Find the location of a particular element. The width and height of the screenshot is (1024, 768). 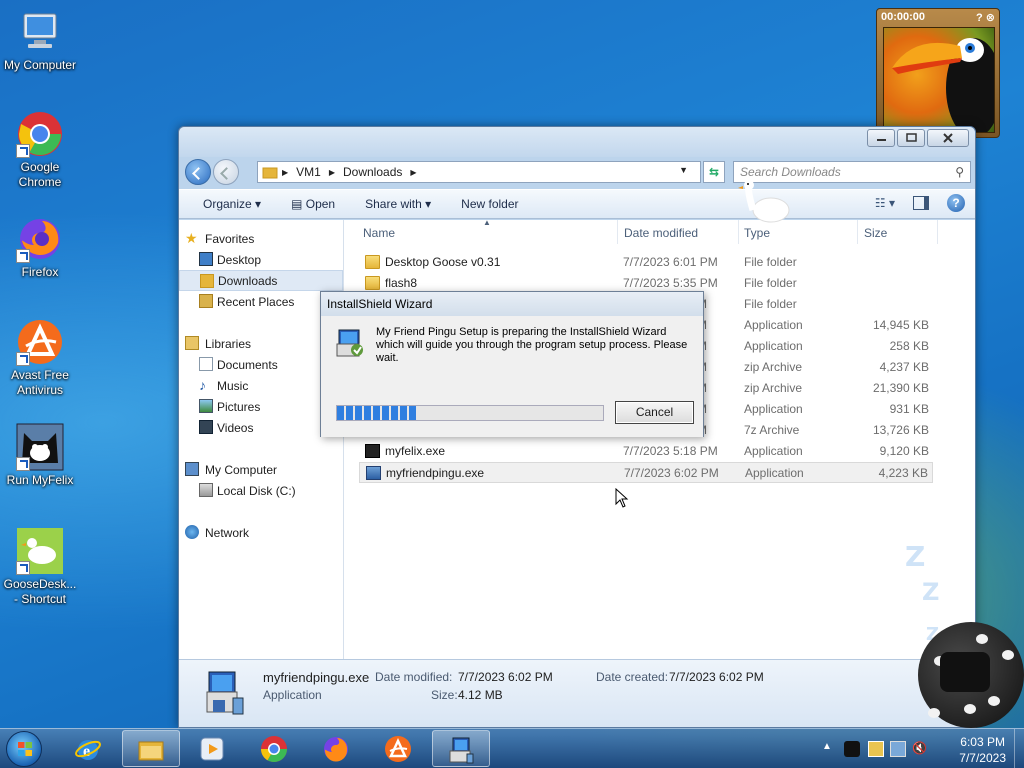

maximize-button is located at coordinates (911, 138).